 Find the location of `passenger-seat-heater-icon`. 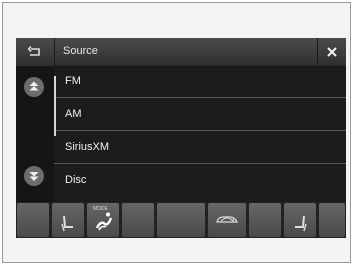

passenger-seat-heater-icon is located at coordinates (301, 223).